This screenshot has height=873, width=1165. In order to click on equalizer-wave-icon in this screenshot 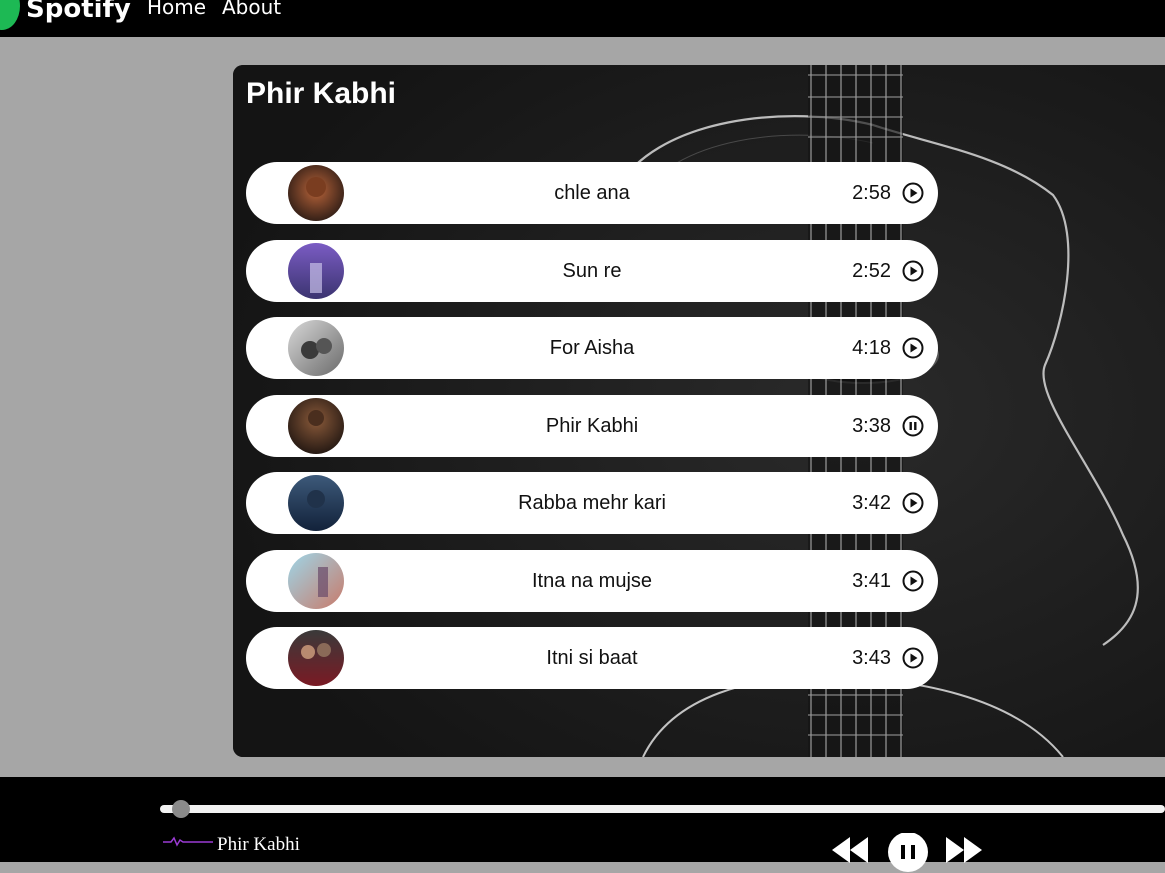, I will do `click(188, 841)`.